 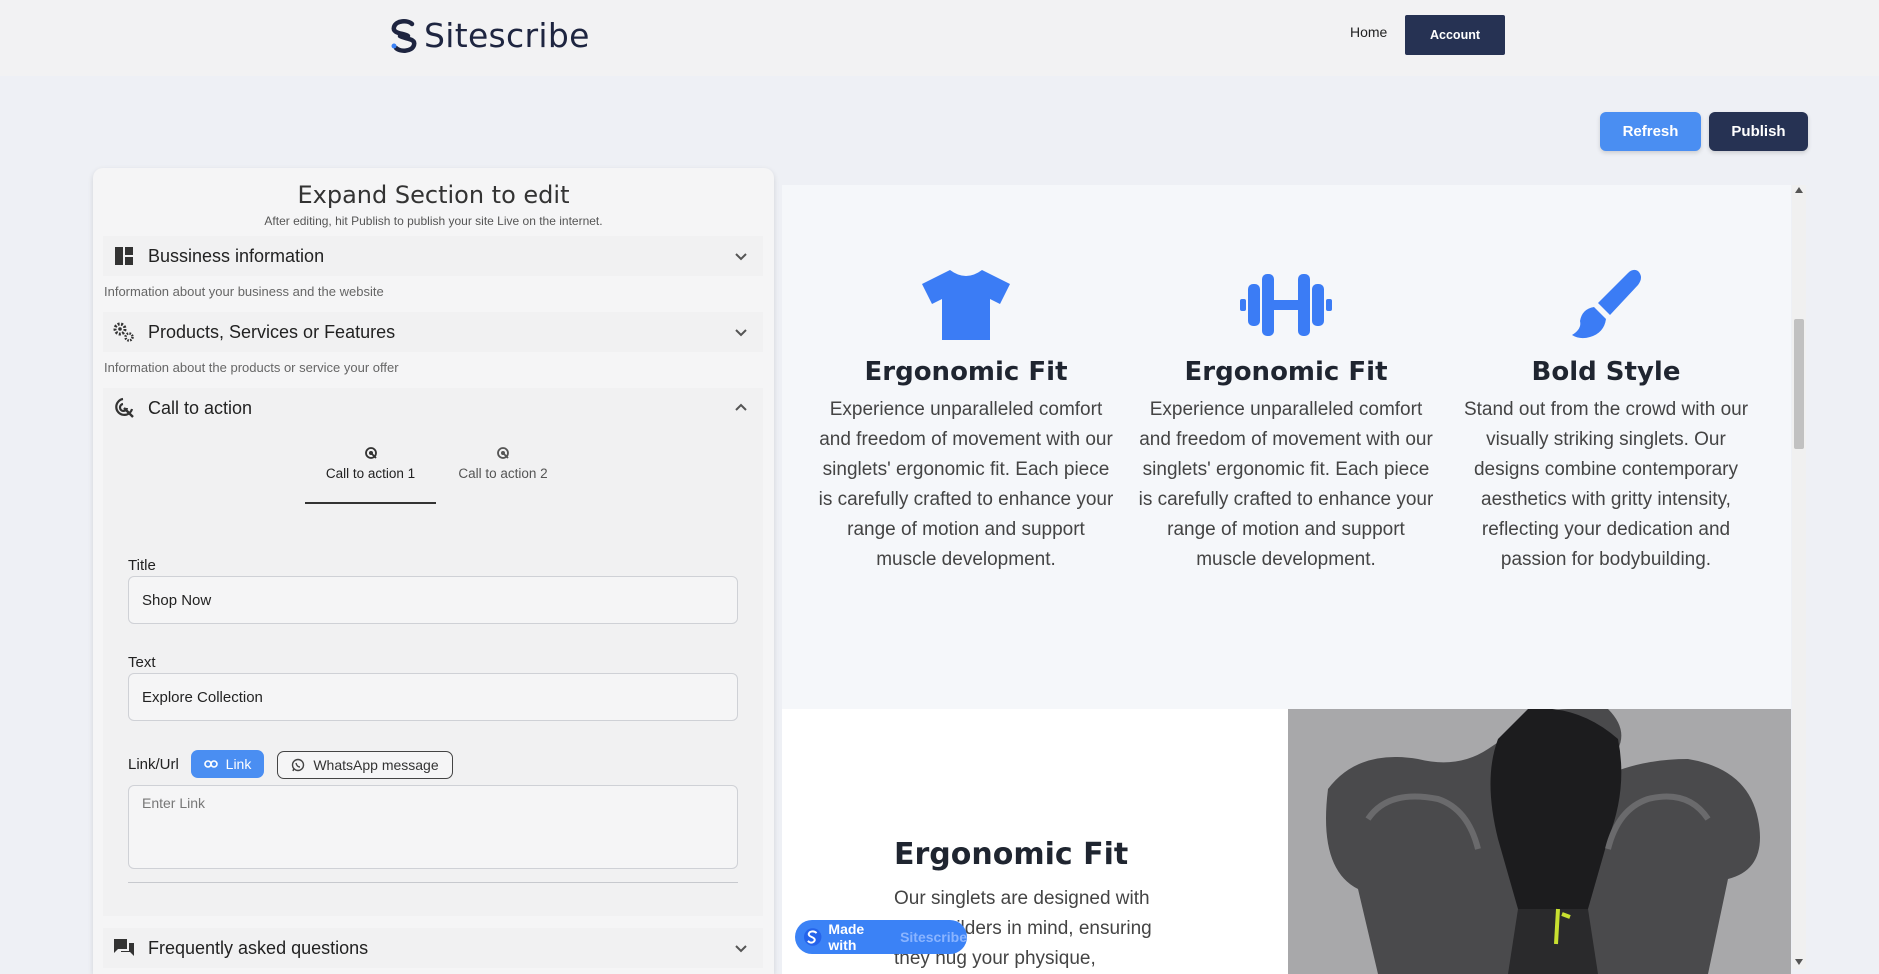 What do you see at coordinates (1799, 190) in the screenshot?
I see `scroll-up-arrow` at bounding box center [1799, 190].